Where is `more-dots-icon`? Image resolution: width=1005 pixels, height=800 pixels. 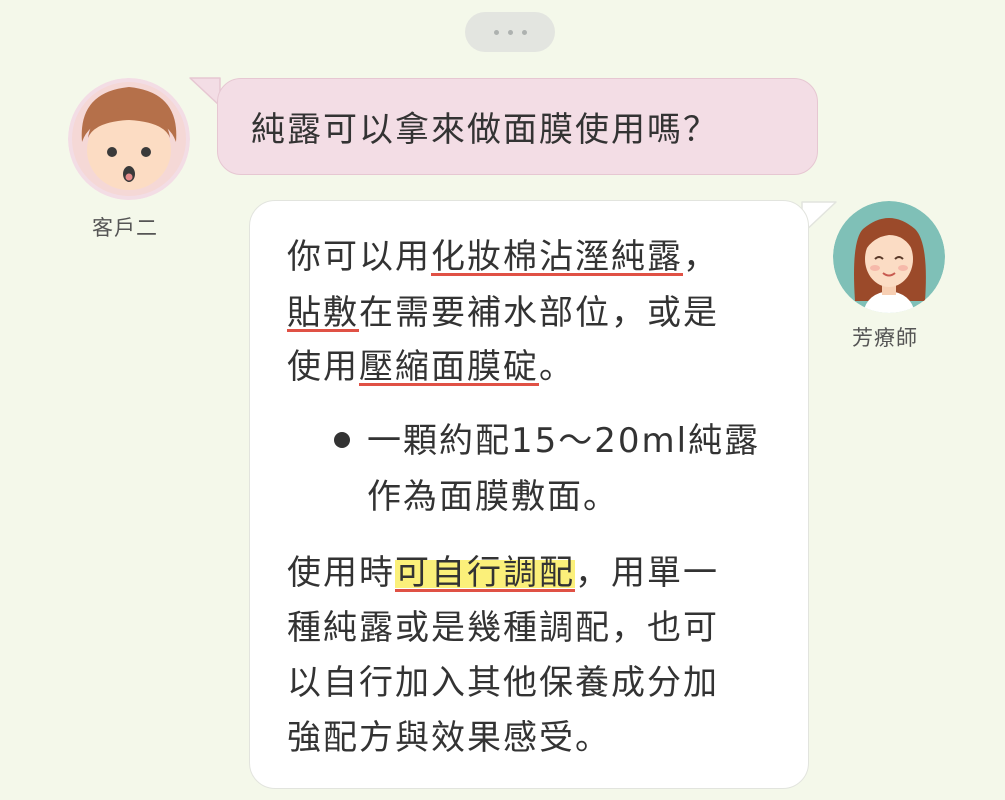 more-dots-icon is located at coordinates (496, 32).